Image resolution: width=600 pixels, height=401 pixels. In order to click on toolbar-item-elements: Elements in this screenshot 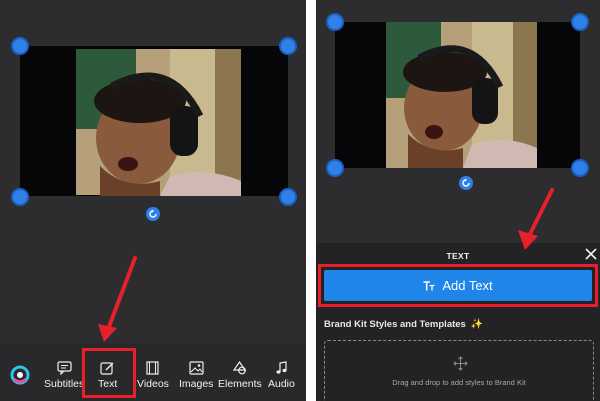, I will do `click(240, 378)`.